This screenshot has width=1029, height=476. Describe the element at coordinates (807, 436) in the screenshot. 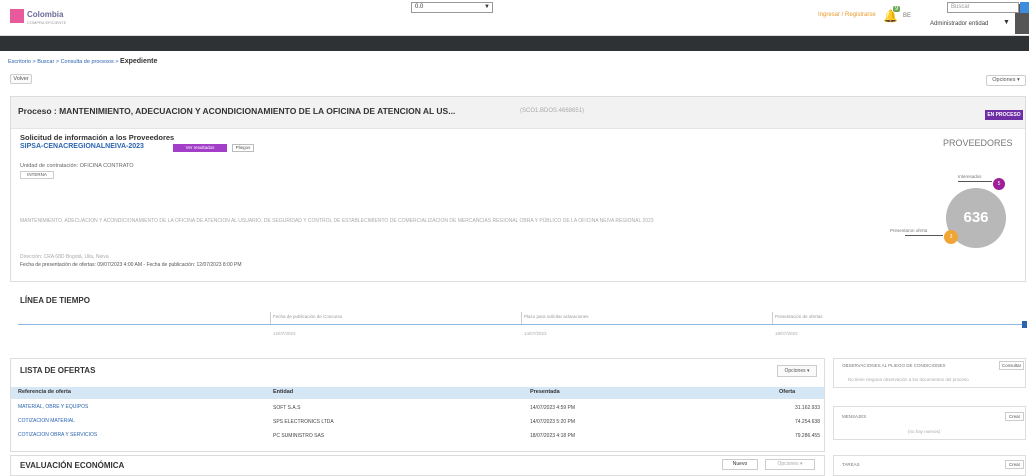

I see `offer-value: 79.286.455` at that location.